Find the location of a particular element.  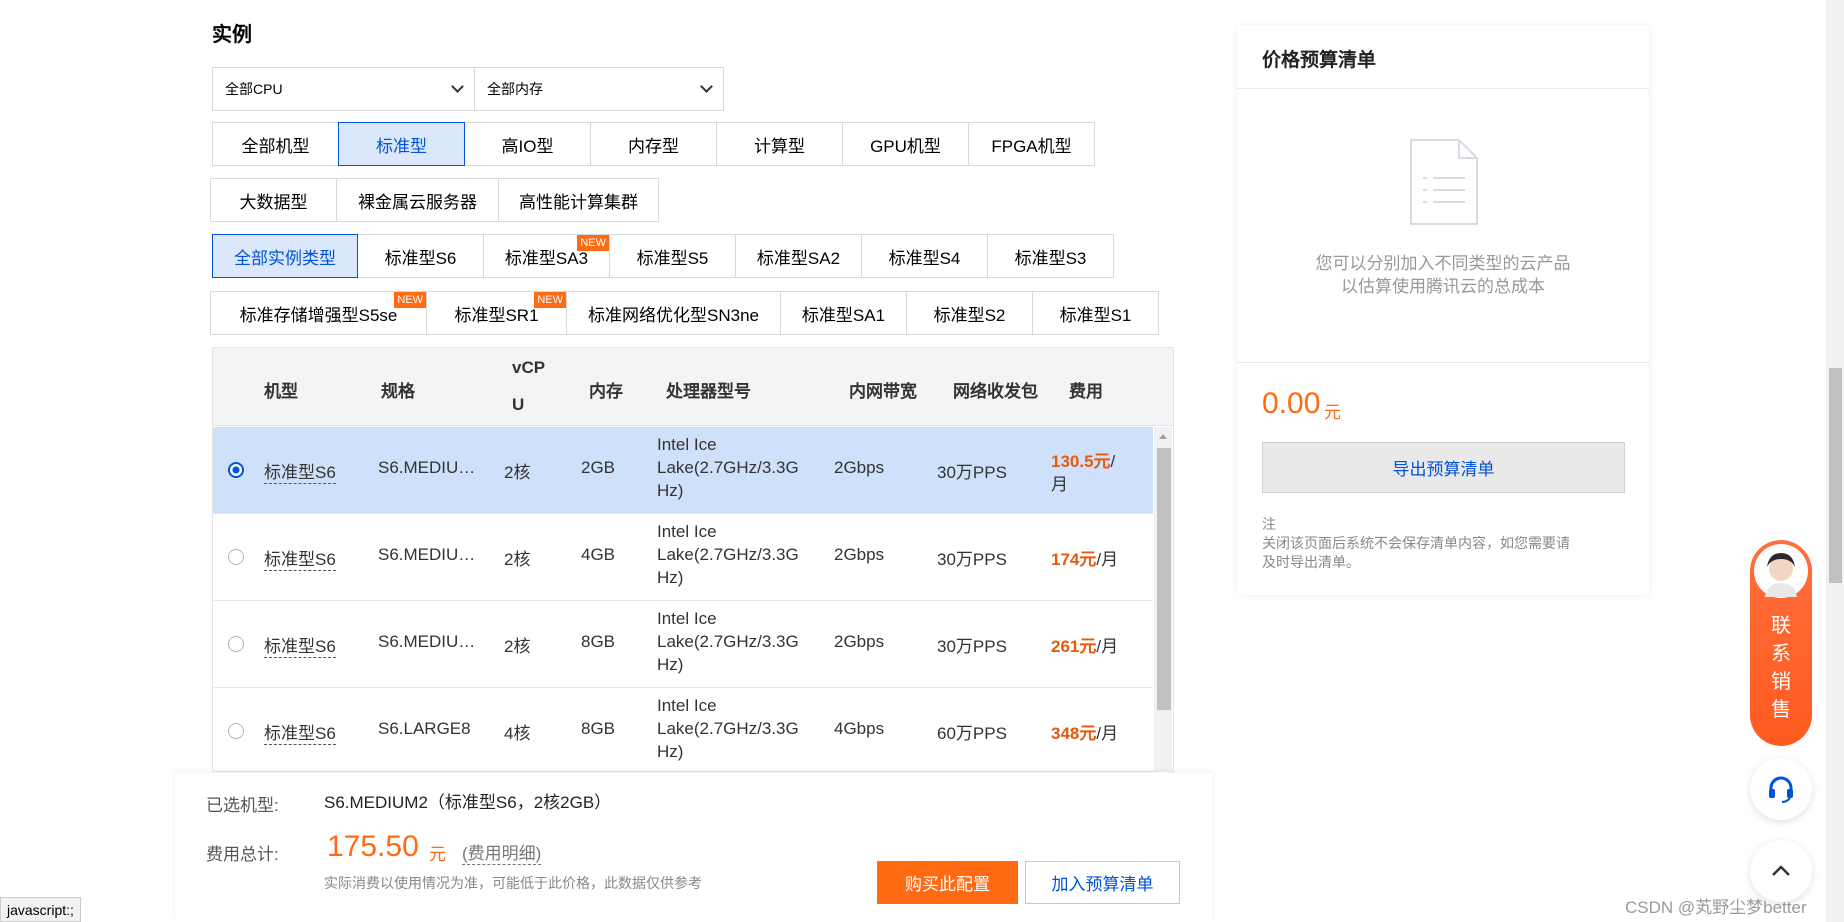

tab-all-models: 全部机型 is located at coordinates (275, 144).